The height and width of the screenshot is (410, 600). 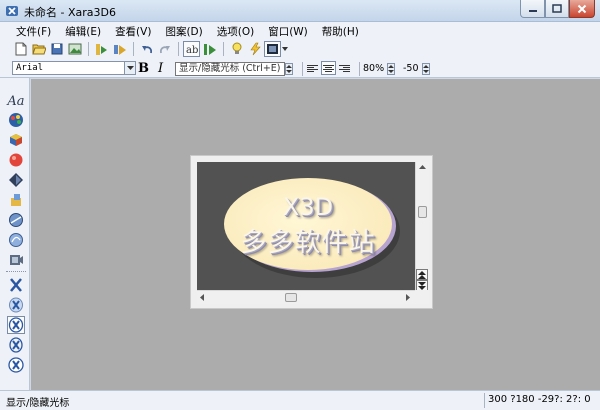 I want to click on left-toolbar: Aa, so click(x=15, y=234).